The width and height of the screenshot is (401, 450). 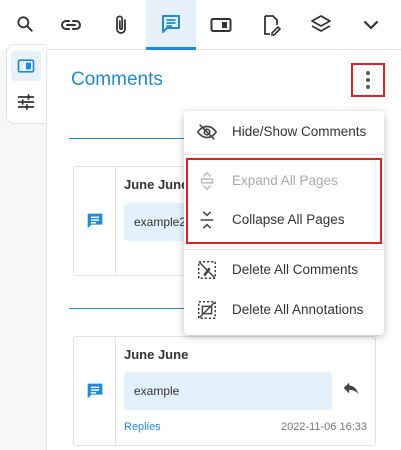 I want to click on panel-title: Comments, so click(x=117, y=79).